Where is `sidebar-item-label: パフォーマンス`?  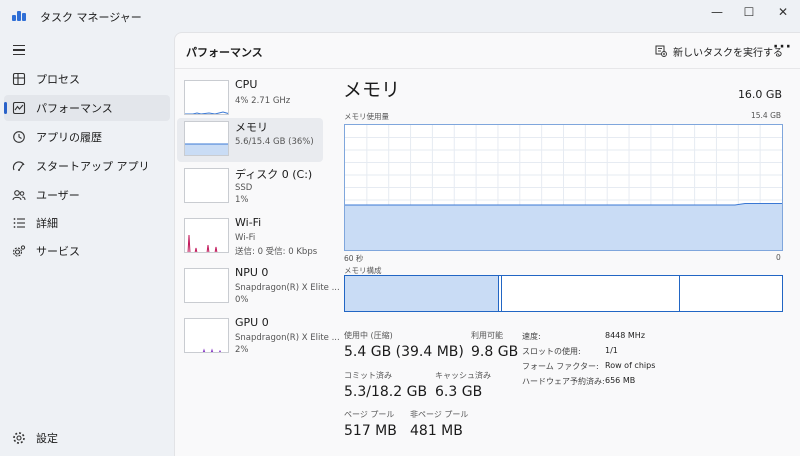 sidebar-item-label: パフォーマンス is located at coordinates (74, 108).